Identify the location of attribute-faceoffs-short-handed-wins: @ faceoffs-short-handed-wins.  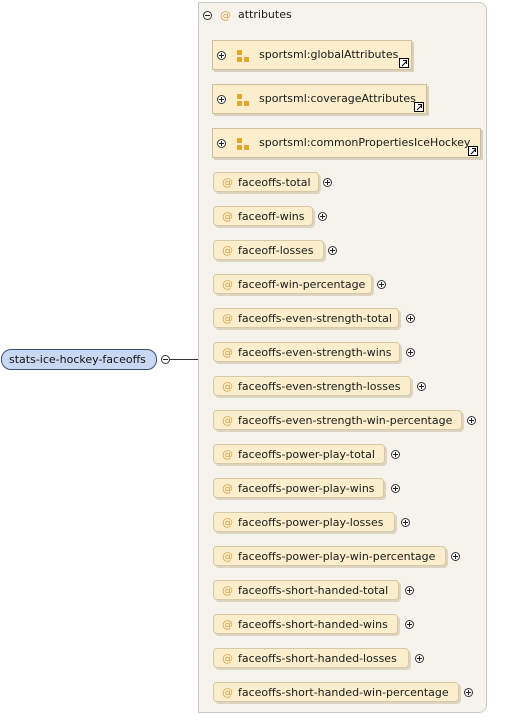
(305, 624).